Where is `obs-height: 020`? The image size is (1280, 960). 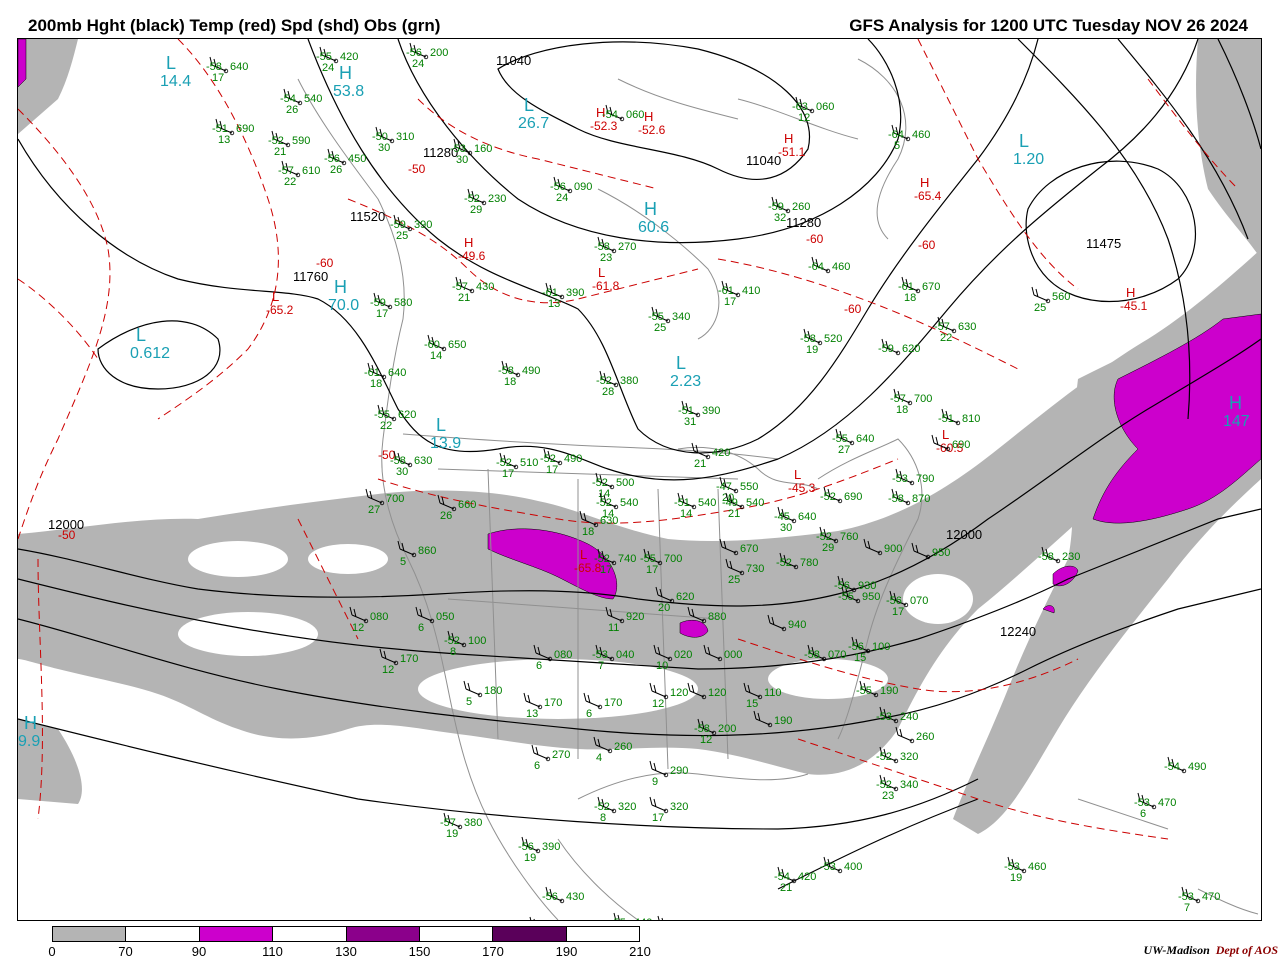
obs-height: 020 is located at coordinates (683, 655).